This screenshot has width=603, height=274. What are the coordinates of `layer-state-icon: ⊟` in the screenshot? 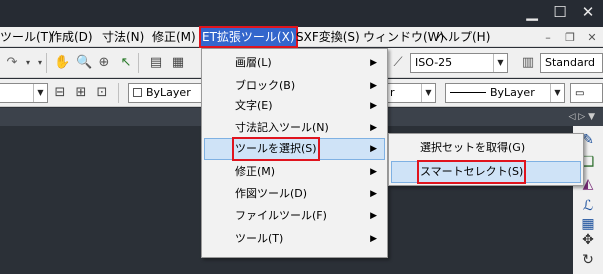 It's located at (60, 93).